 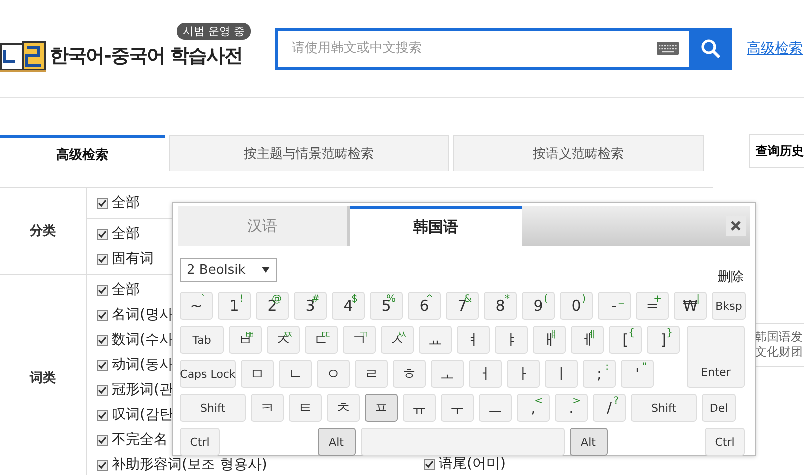 I want to click on keyboard-key: ; :, so click(x=599, y=374).